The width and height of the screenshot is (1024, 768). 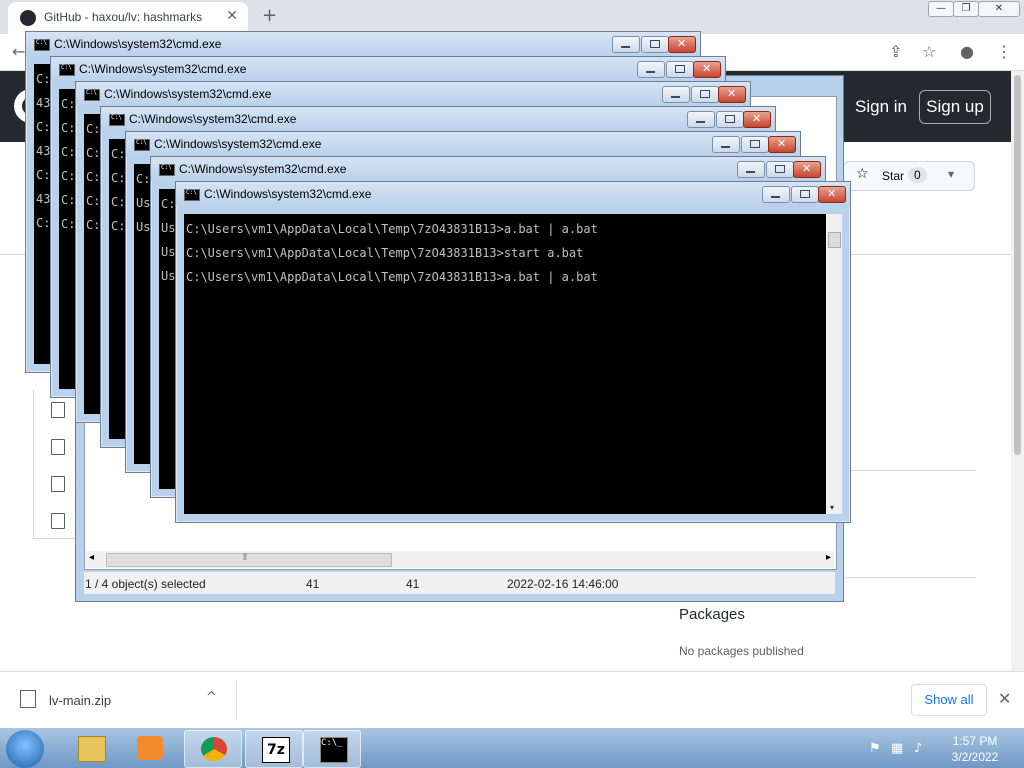 What do you see at coordinates (211, 697) in the screenshot?
I see `download-options-chevron-icon: ^` at bounding box center [211, 697].